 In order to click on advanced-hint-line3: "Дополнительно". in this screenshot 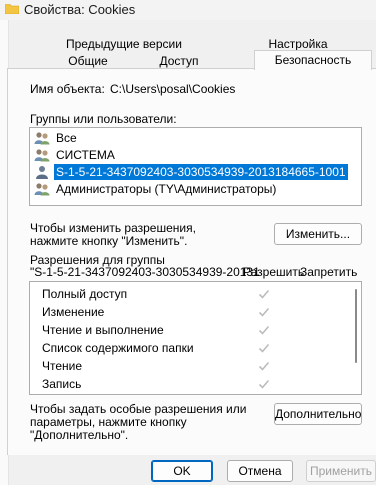, I will do `click(79, 435)`.